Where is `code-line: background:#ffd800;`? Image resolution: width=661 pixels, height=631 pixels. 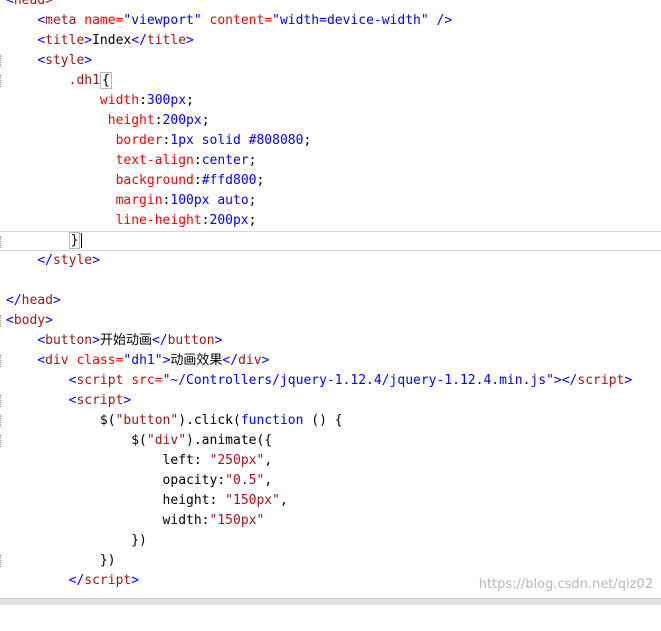
code-line: background:#ffd800; is located at coordinates (190, 180).